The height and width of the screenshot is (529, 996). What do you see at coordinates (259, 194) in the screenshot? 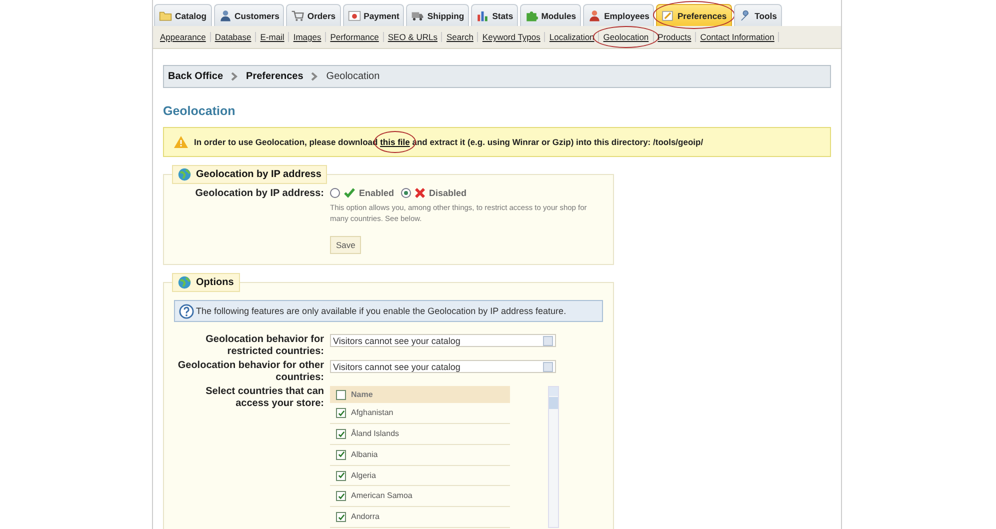
I see `field-label: Geolocation by IP address:` at bounding box center [259, 194].